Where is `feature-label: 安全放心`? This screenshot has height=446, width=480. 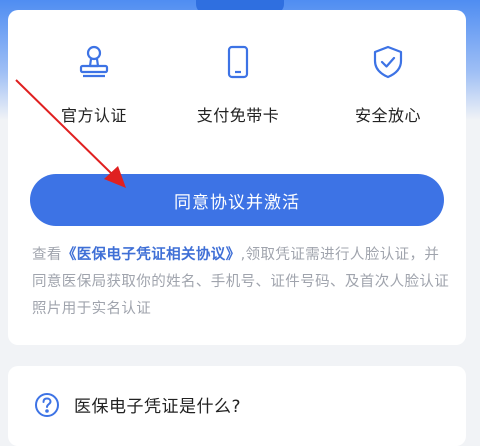
feature-label: 安全放心 is located at coordinates (387, 115).